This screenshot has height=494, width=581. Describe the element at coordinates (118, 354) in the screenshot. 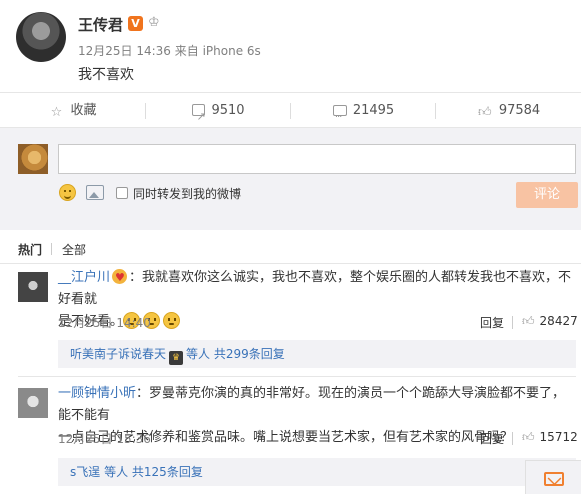

I see `sub-reply-user: 听美南子诉说春天` at that location.